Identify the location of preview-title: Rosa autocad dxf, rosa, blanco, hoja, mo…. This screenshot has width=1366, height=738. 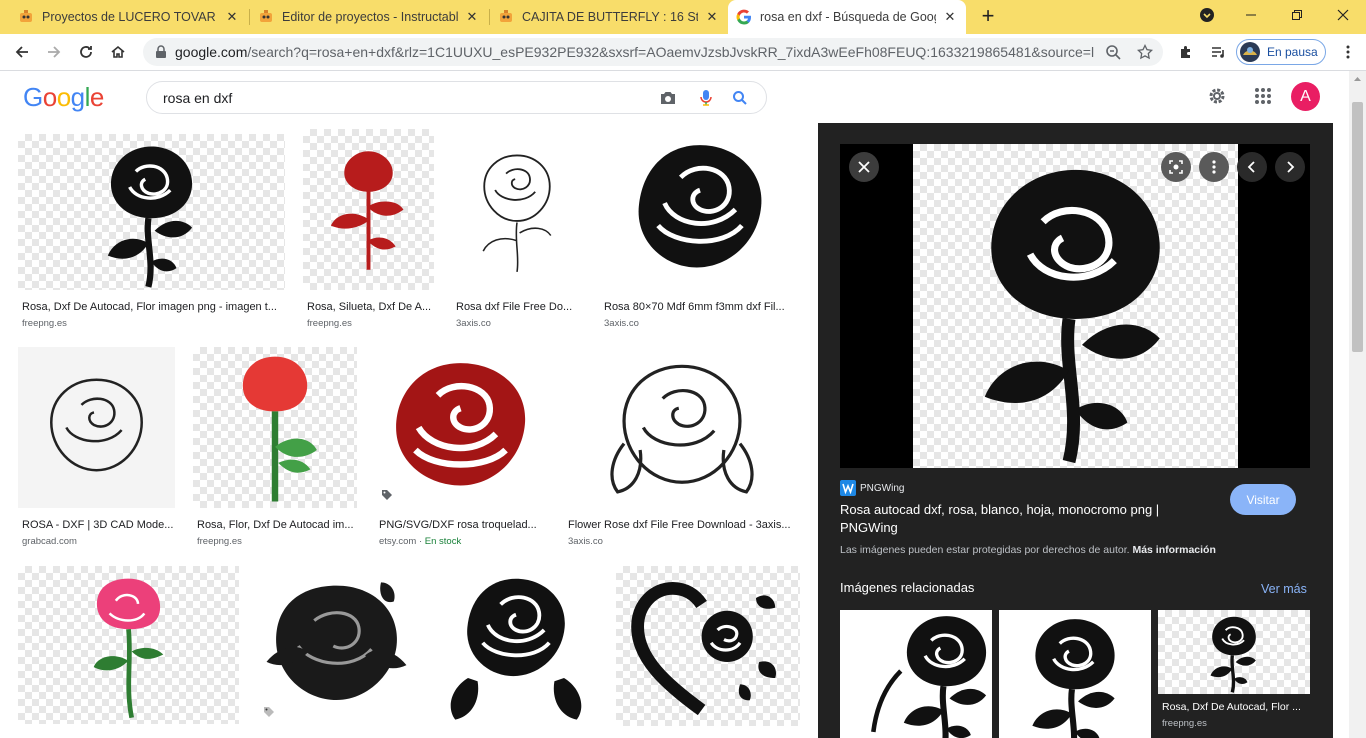
(1010, 519).